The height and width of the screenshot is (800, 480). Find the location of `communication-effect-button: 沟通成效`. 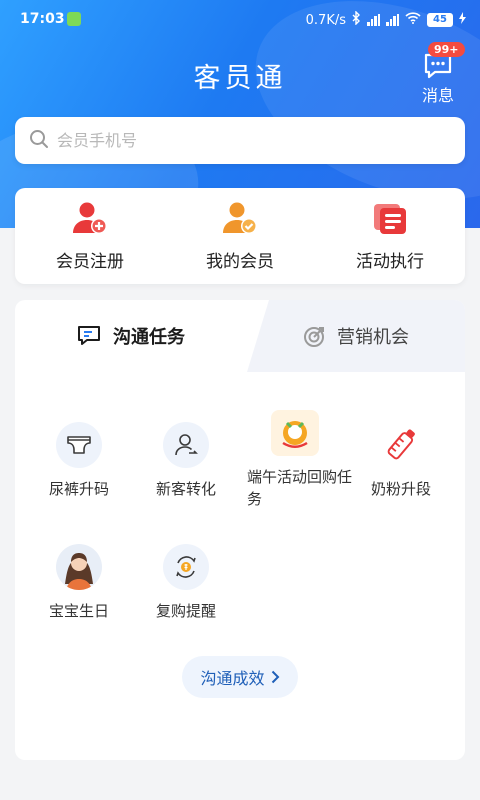

communication-effect-button: 沟通成效 is located at coordinates (240, 677).